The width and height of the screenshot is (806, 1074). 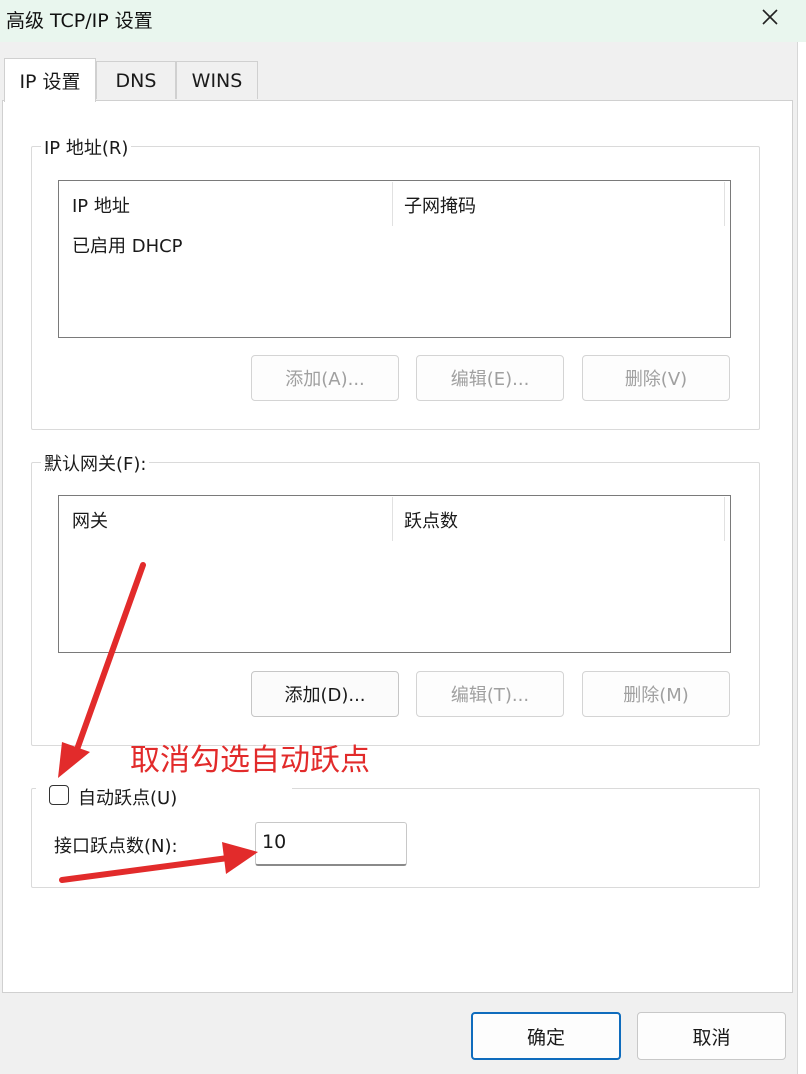 What do you see at coordinates (331, 844) in the screenshot?
I see `interface-metric-input: 10` at bounding box center [331, 844].